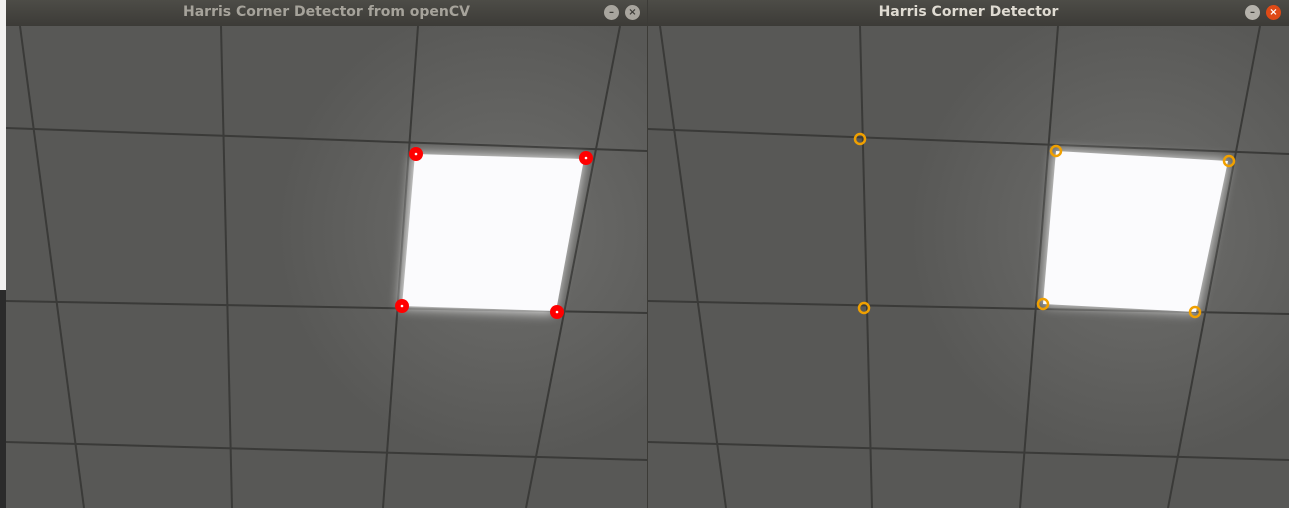 The height and width of the screenshot is (508, 1289). I want to click on window-titlebar: Harris Corner Detector – ×, so click(968, 13).